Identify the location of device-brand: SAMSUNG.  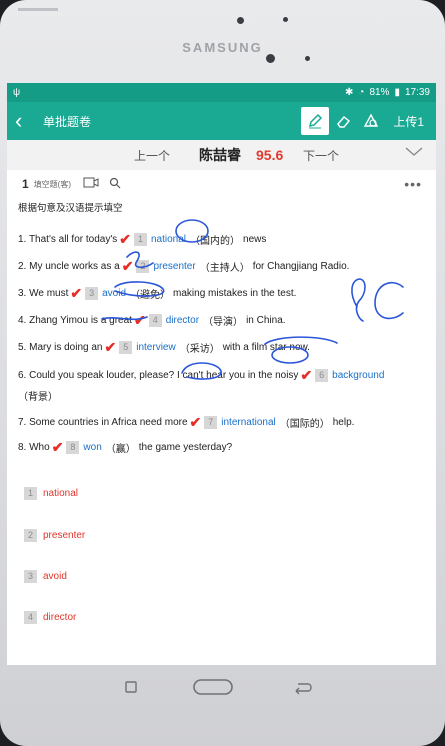
(222, 47).